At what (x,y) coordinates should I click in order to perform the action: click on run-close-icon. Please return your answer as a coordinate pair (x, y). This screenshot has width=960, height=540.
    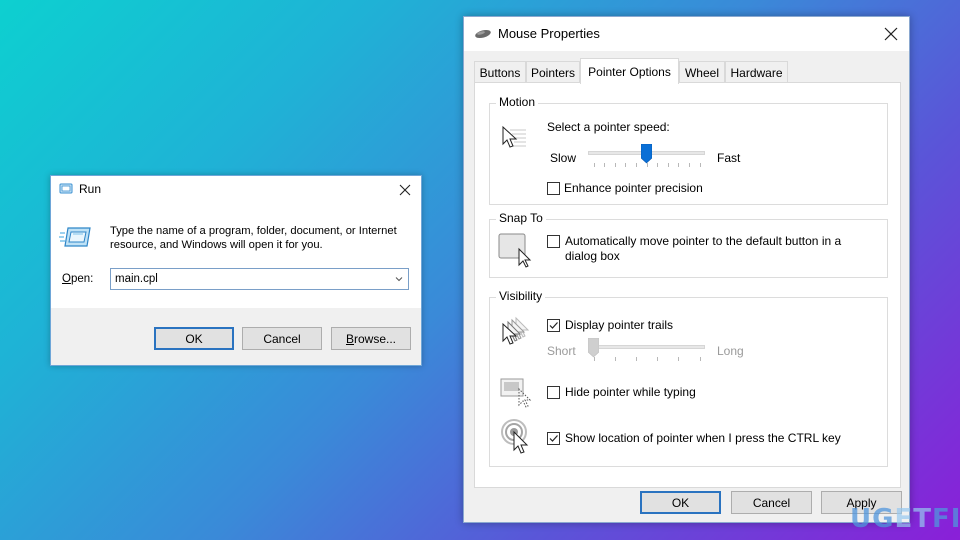
    Looking at the image, I should click on (405, 190).